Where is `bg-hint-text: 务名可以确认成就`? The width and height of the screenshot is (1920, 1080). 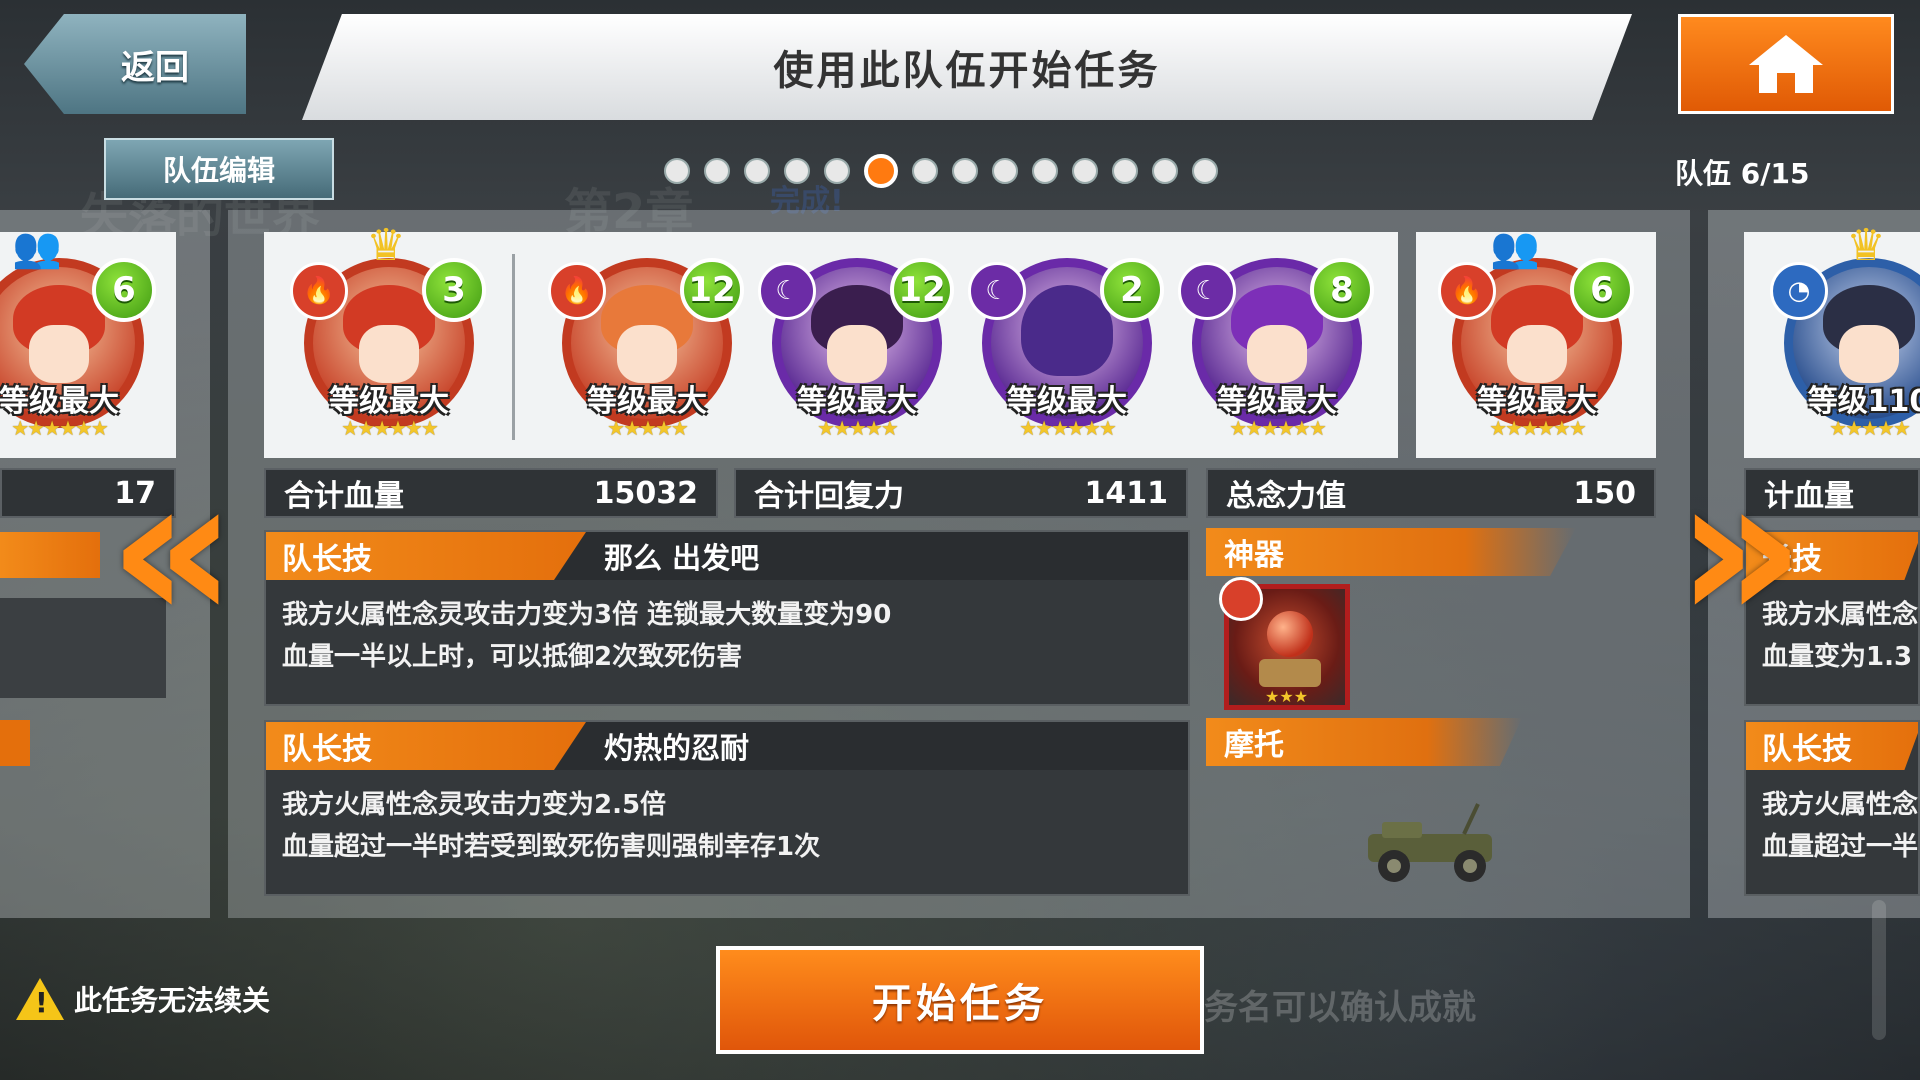
bg-hint-text: 务名可以确认成就 is located at coordinates (1340, 1008).